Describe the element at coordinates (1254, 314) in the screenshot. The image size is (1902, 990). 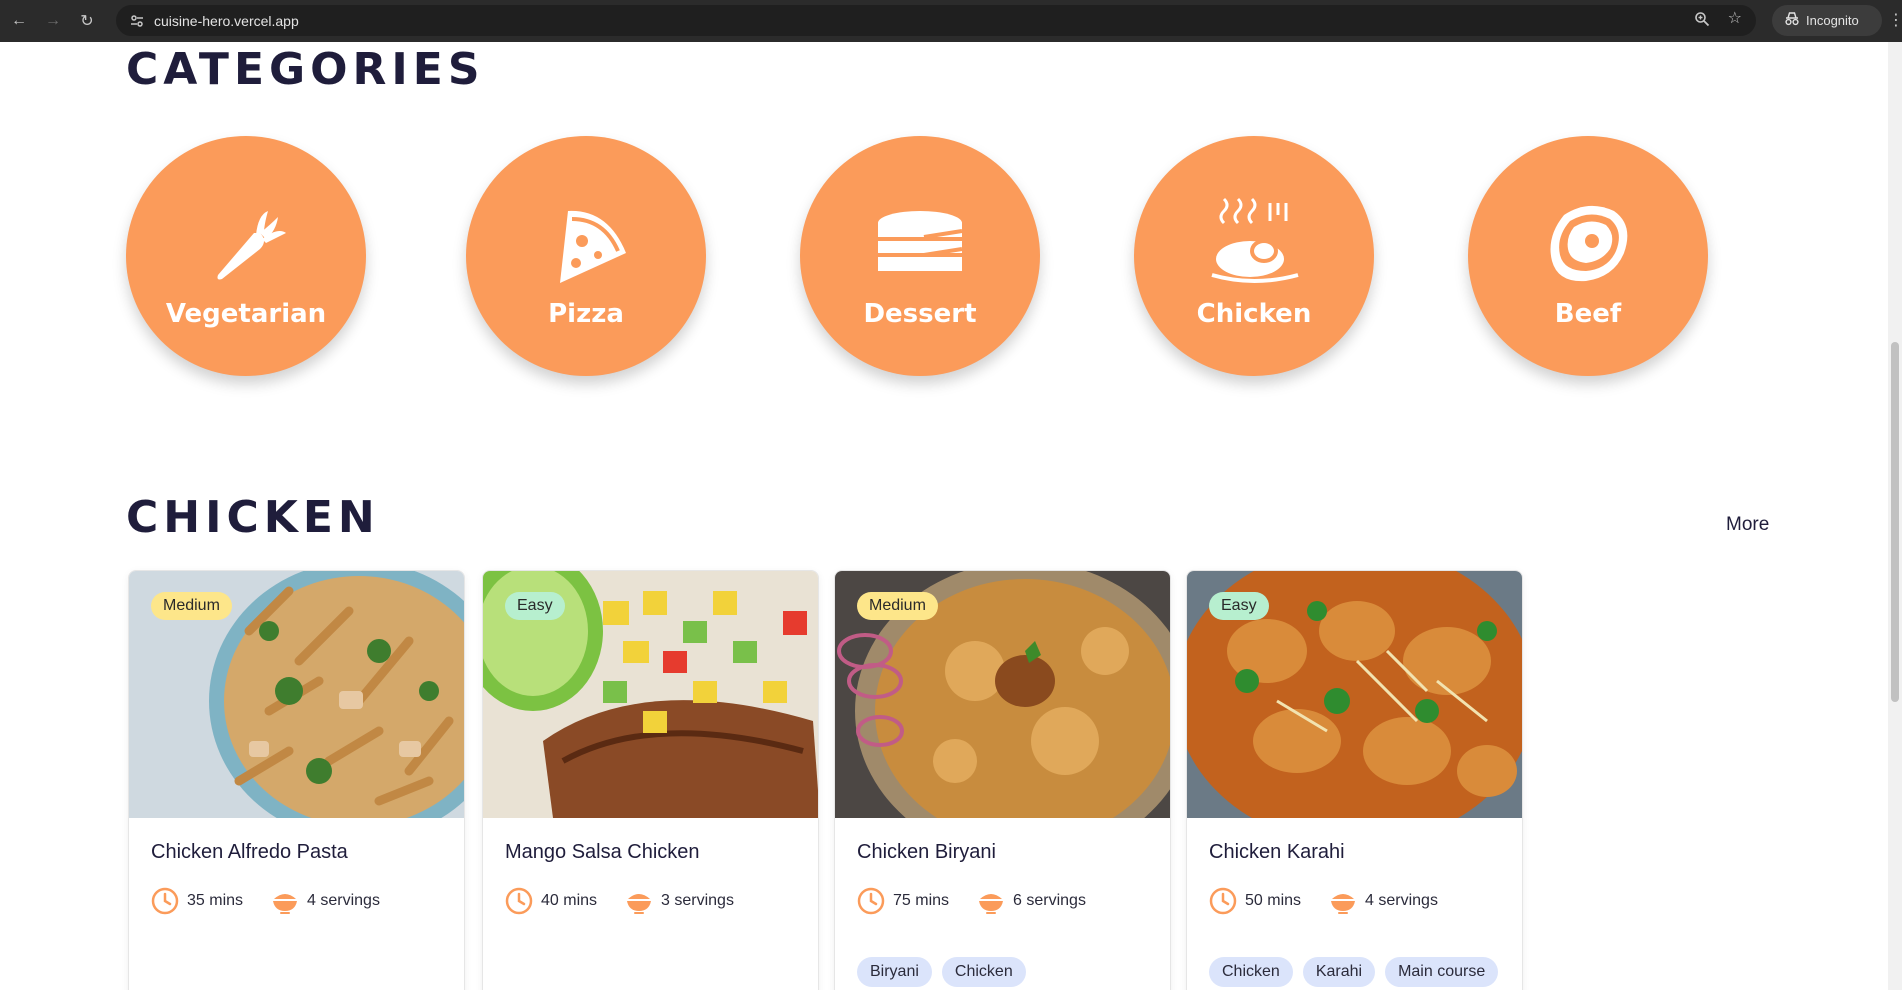
I see `category-label: Chicken` at that location.